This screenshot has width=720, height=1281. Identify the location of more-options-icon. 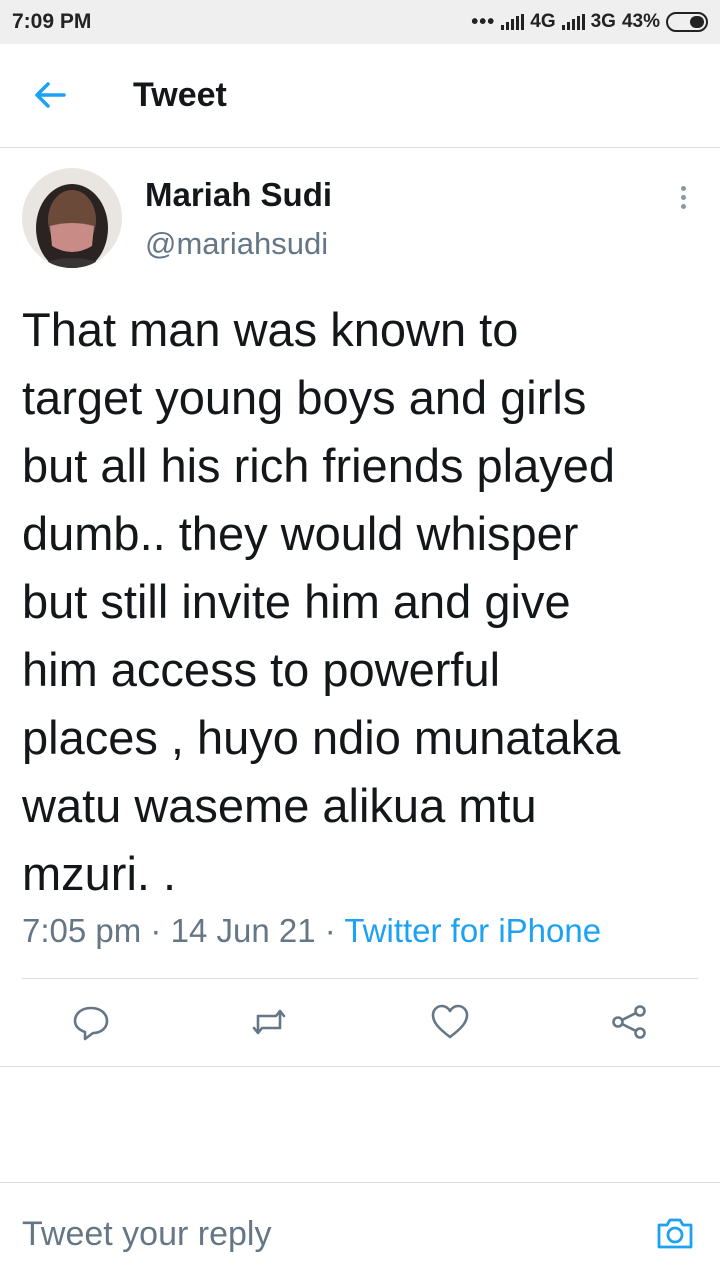
(683, 199).